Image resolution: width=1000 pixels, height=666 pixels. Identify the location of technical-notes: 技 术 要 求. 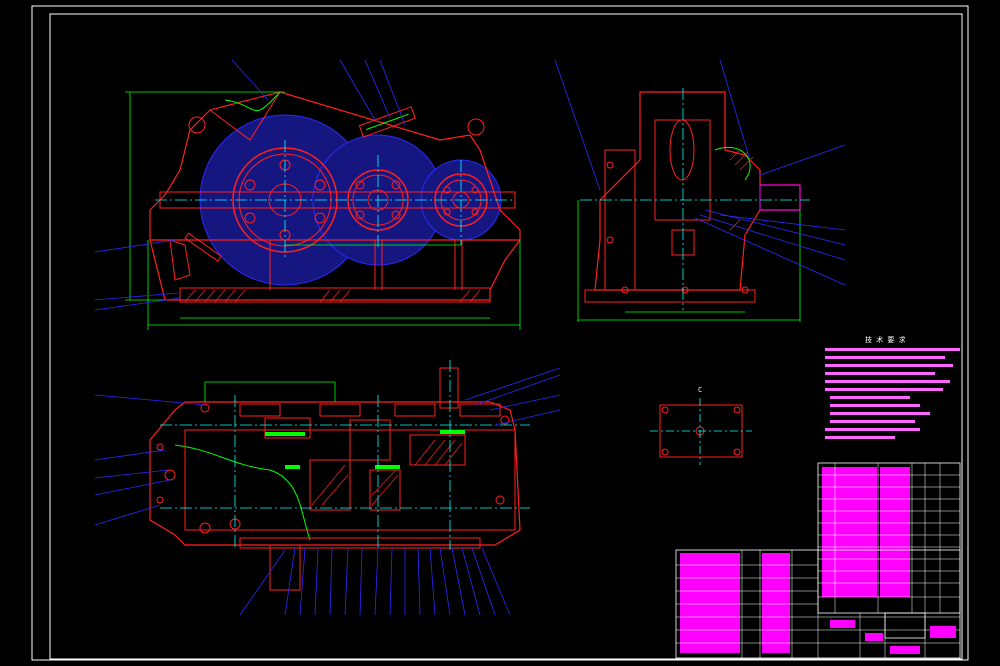
(892, 387).